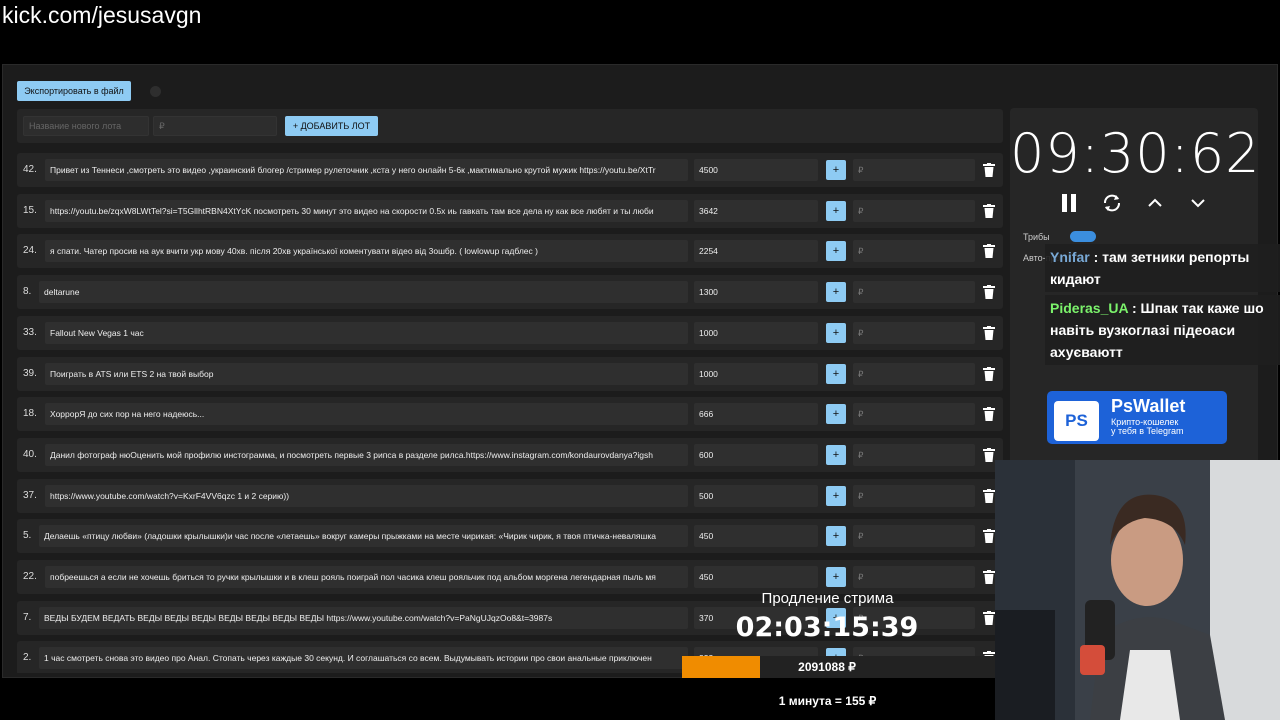 This screenshot has width=1280, height=720. Describe the element at coordinates (756, 495) in the screenshot. I see `lot-amount-input: 500` at that location.